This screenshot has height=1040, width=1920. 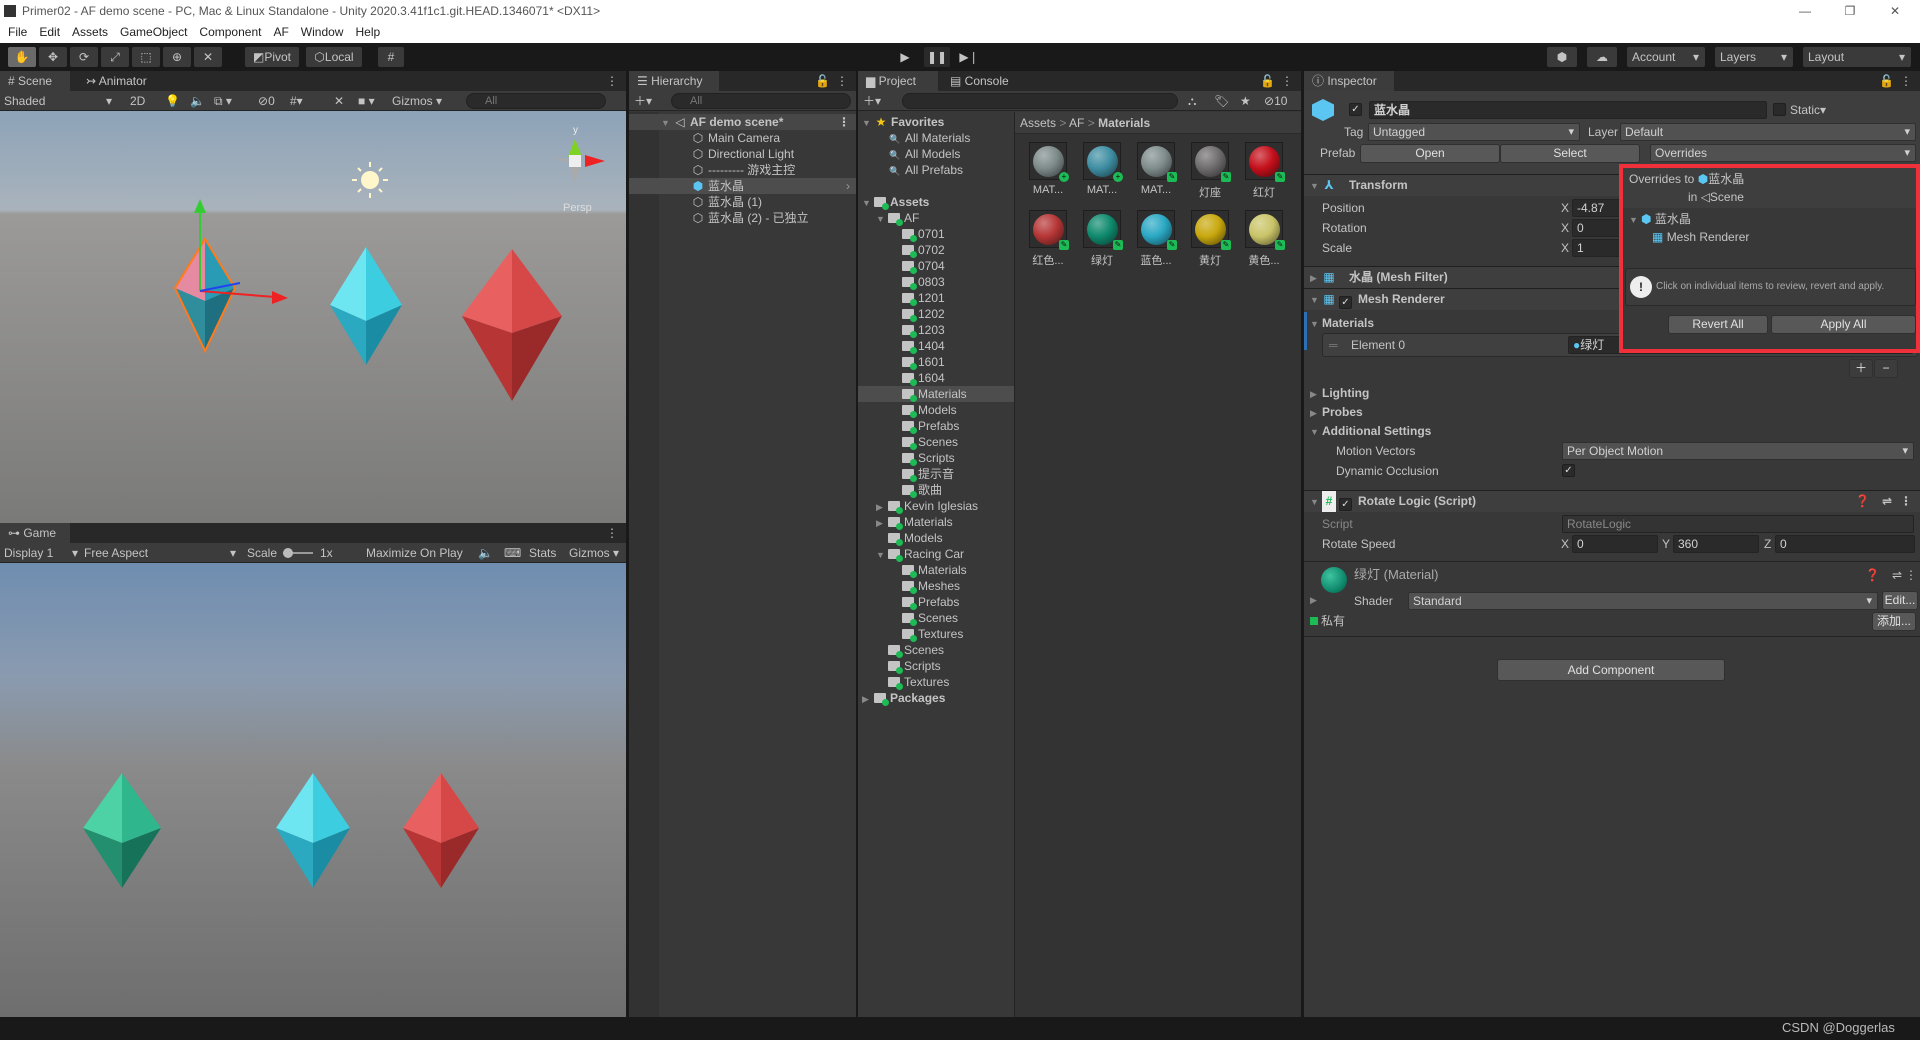 I want to click on hand-tool-button: ✋, so click(x=22, y=57).